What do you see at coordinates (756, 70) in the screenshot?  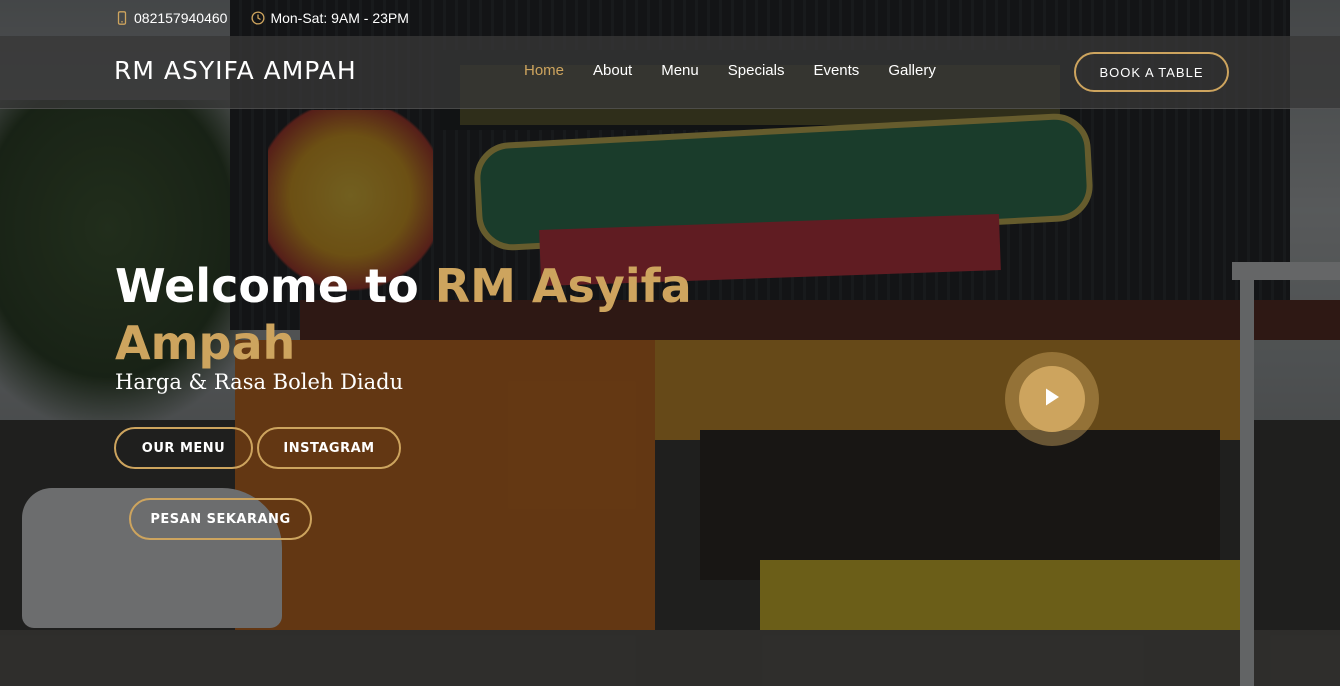 I see `nav-item-specials: Specials` at bounding box center [756, 70].